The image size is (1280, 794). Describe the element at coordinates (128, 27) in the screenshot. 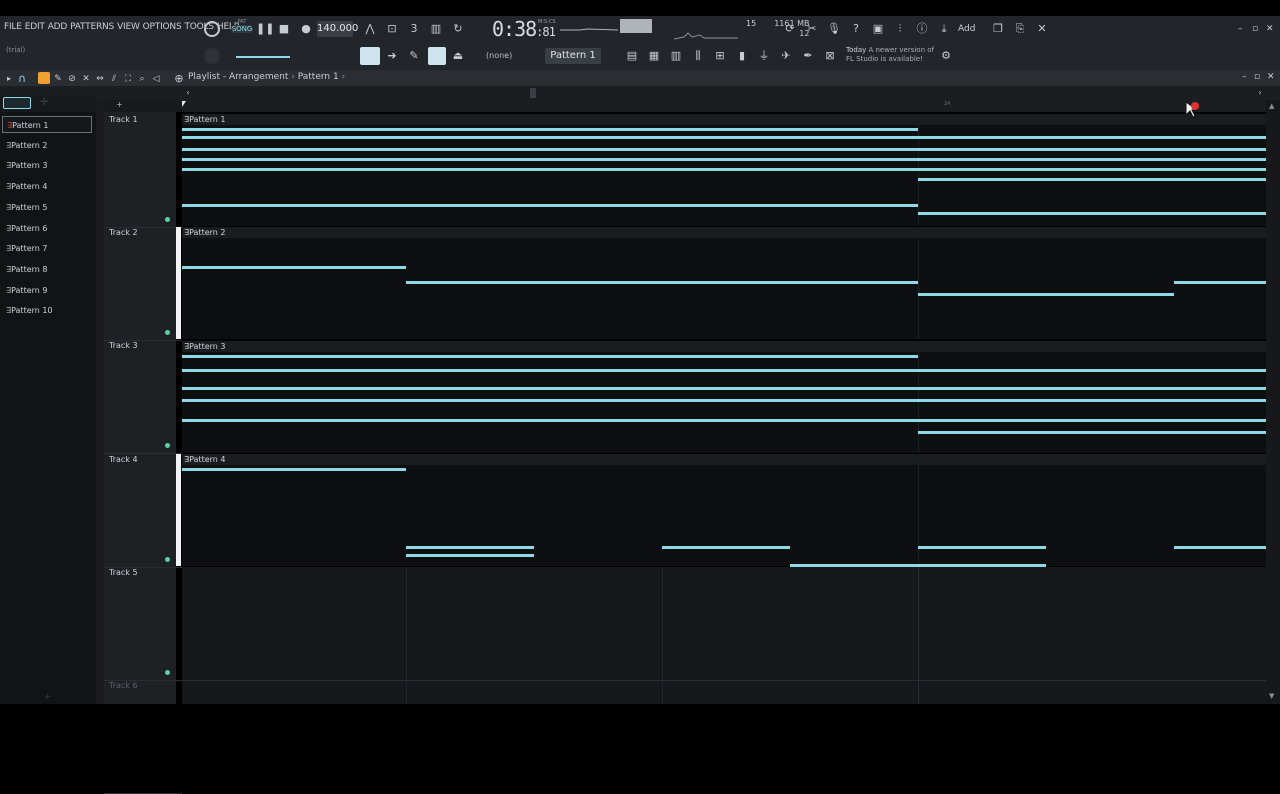

I see `menu-view: VIEW` at that location.